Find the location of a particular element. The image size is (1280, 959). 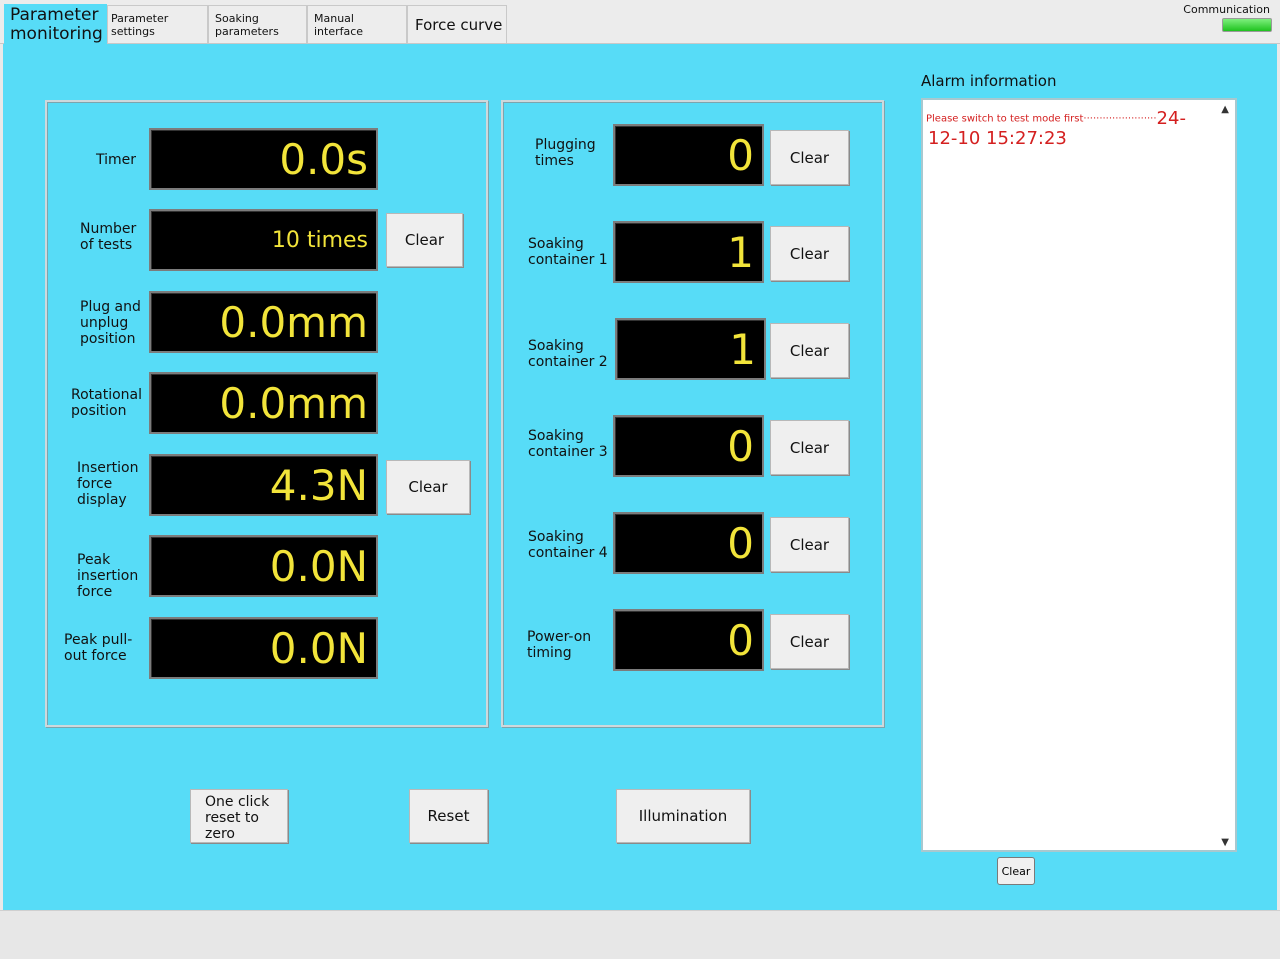

communication-indicator is located at coordinates (1247, 25).